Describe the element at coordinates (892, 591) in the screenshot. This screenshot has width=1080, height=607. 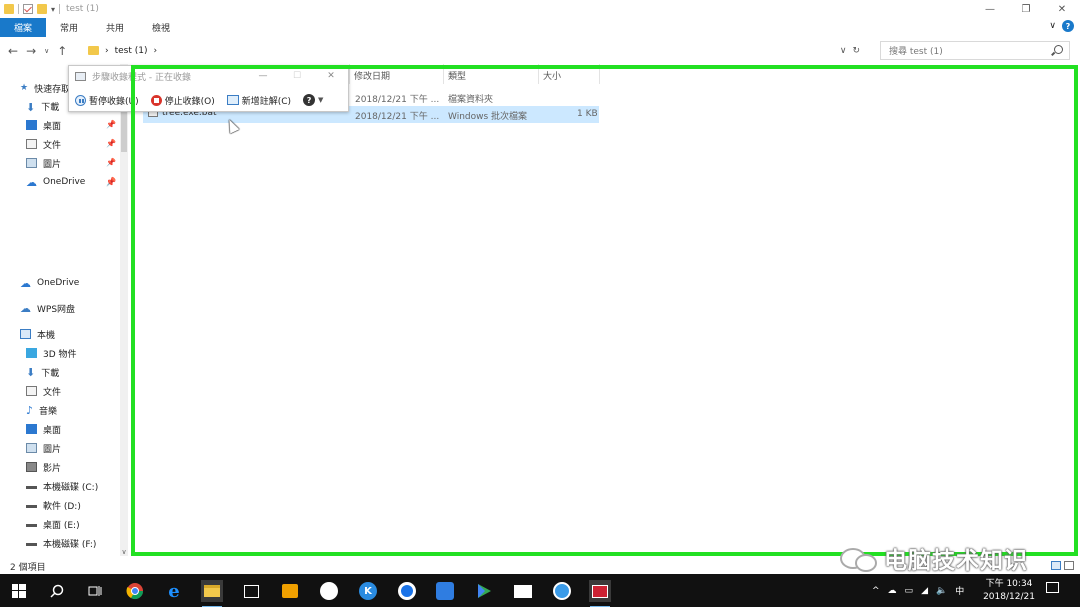
I see `onedrive-tray-icon: ☁` at that location.